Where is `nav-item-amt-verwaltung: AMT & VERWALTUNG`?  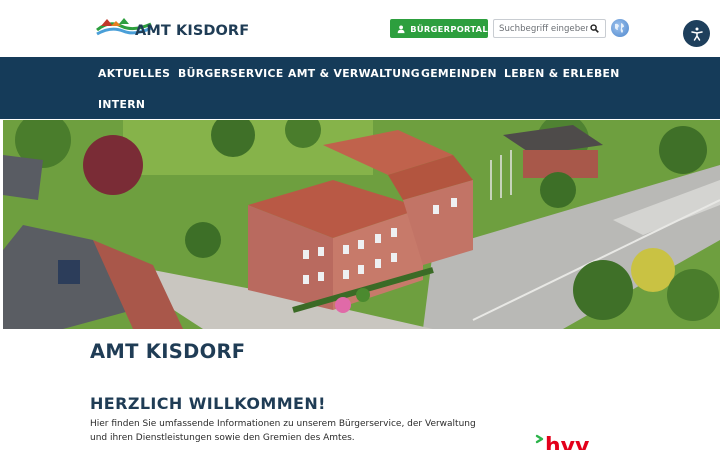 nav-item-amt-verwaltung: AMT & VERWALTUNG is located at coordinates (354, 73).